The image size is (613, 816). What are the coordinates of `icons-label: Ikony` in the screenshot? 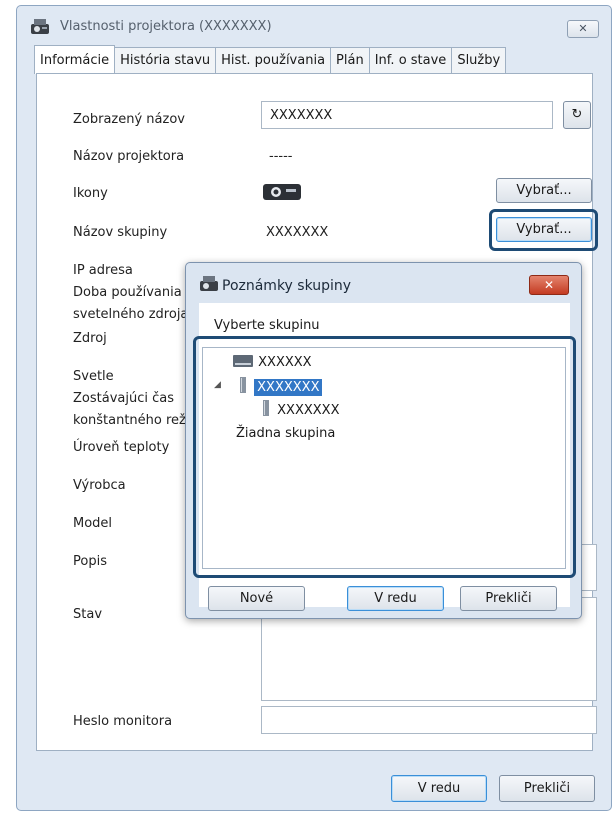 It's located at (90, 193).